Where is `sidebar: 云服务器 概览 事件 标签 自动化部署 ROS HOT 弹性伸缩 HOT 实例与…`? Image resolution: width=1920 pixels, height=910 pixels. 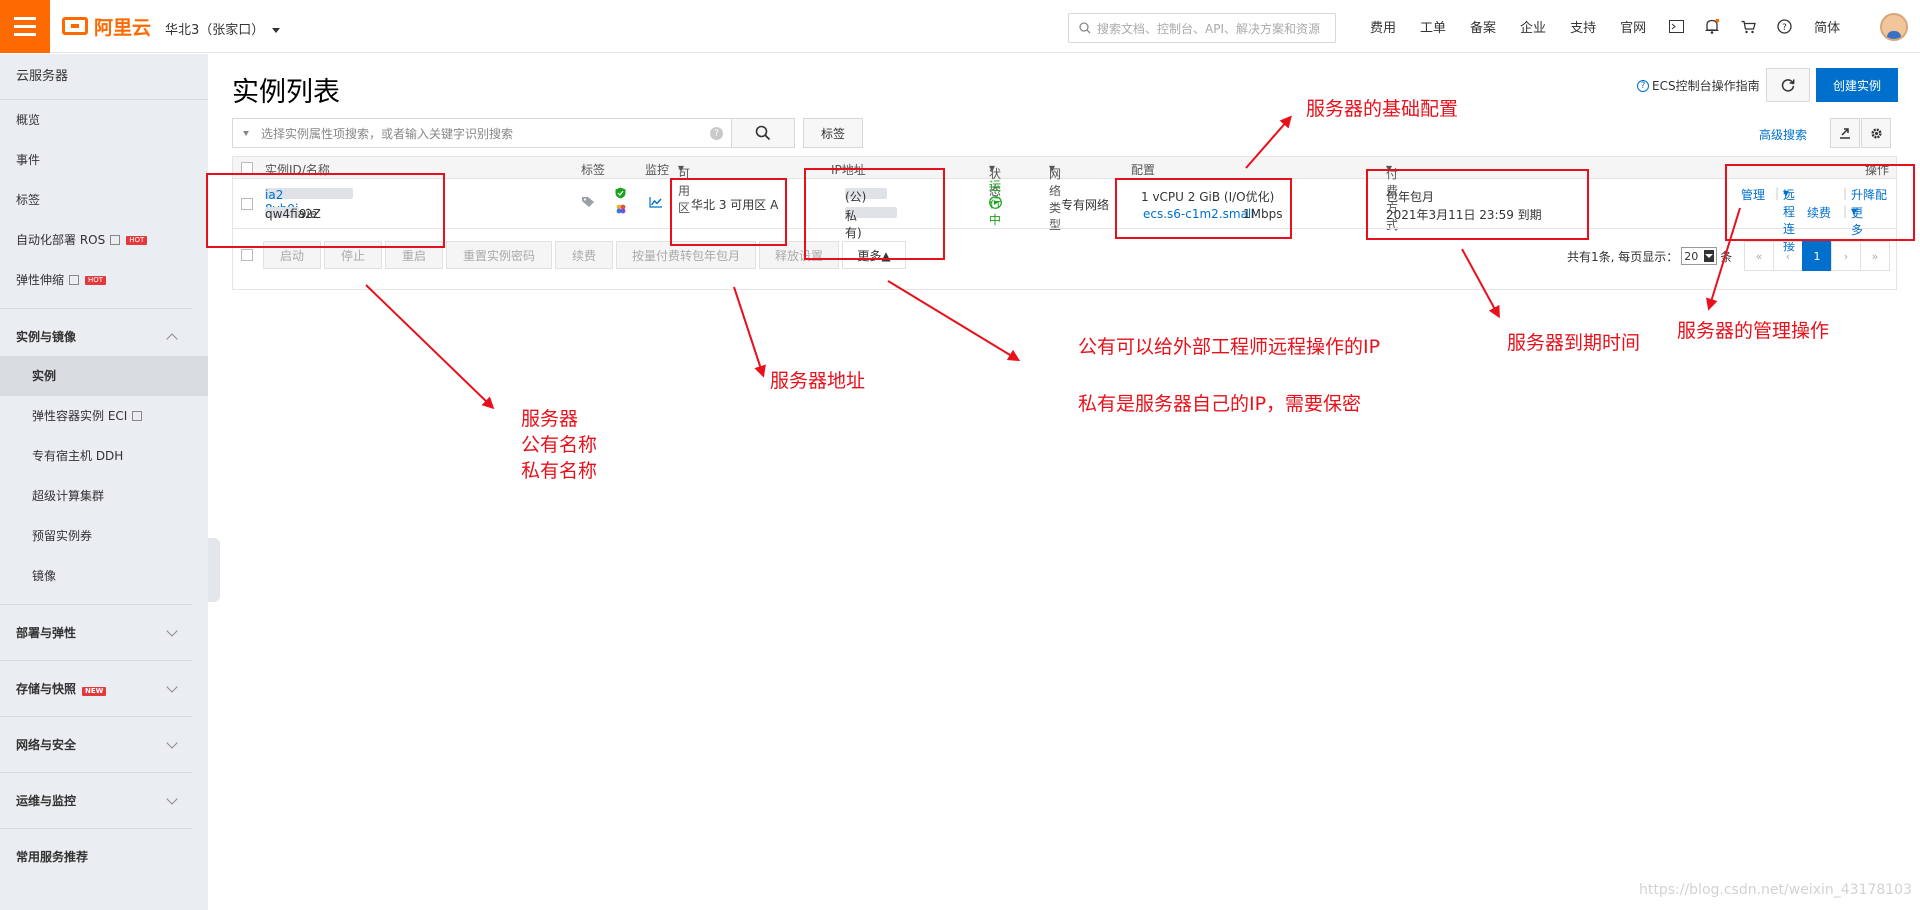 sidebar: 云服务器 概览 事件 标签 自动化部署 ROS HOT 弹性伸缩 HOT 实例与… is located at coordinates (104, 482).